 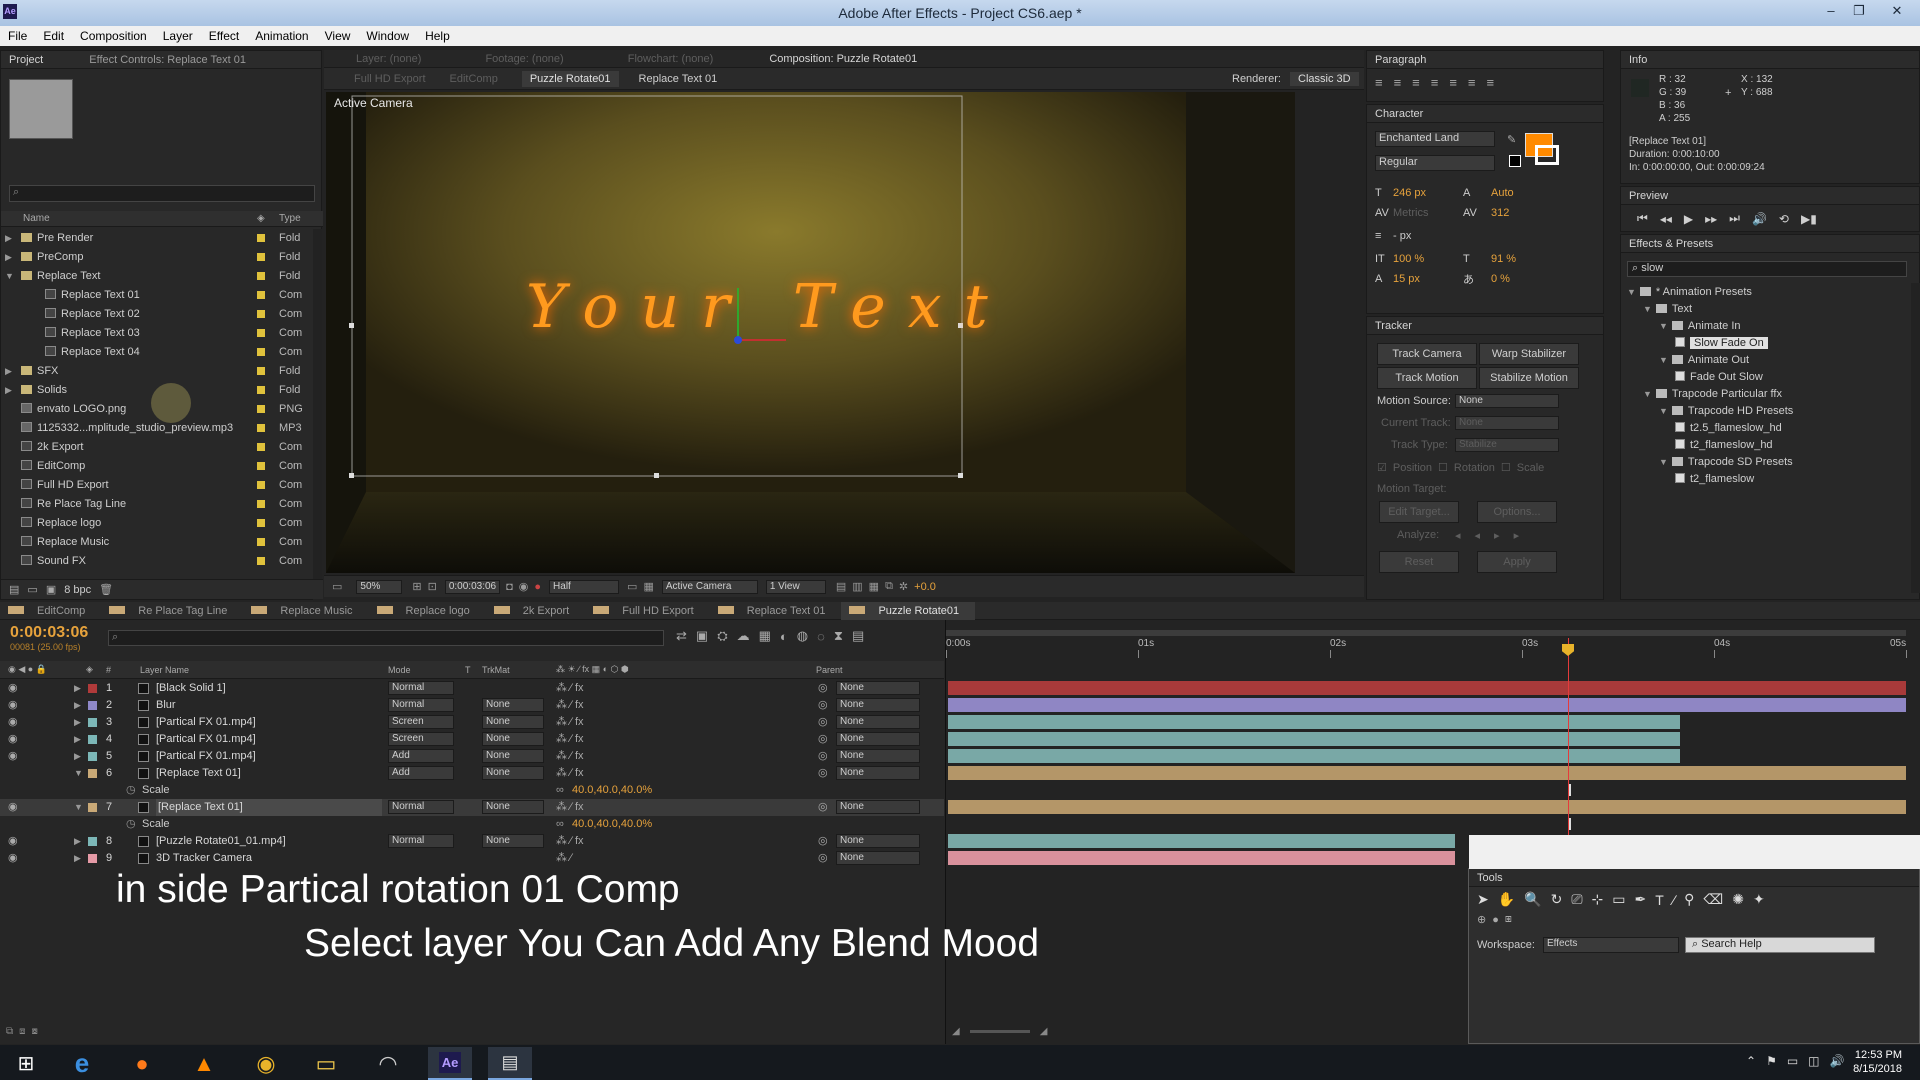 What do you see at coordinates (1711, 219) in the screenshot?
I see `next-frame-icon: ▸▸` at bounding box center [1711, 219].